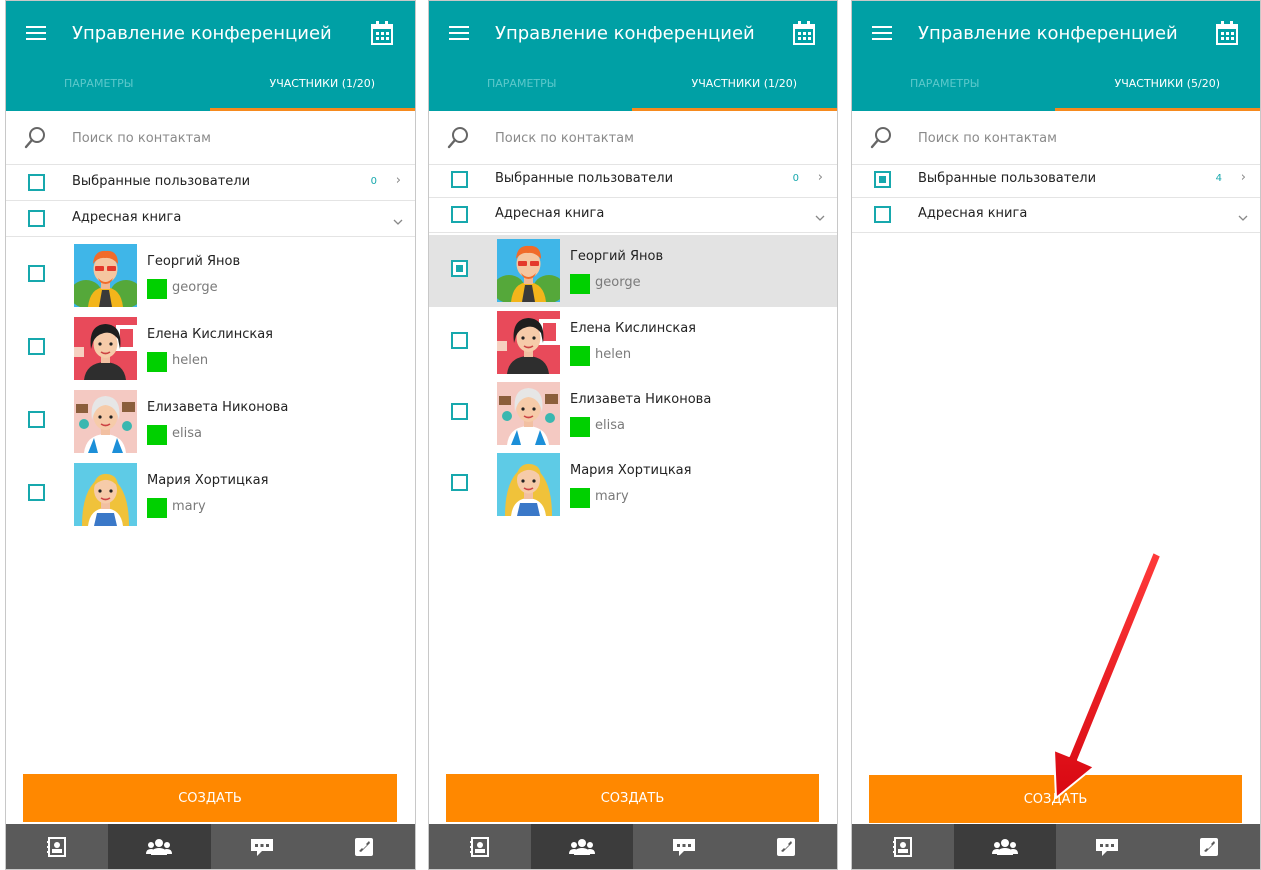 Image resolution: width=1261 pixels, height=870 pixels. What do you see at coordinates (1168, 83) in the screenshot?
I see `tab-members: УЧАСТНИКИ (5/20)` at bounding box center [1168, 83].